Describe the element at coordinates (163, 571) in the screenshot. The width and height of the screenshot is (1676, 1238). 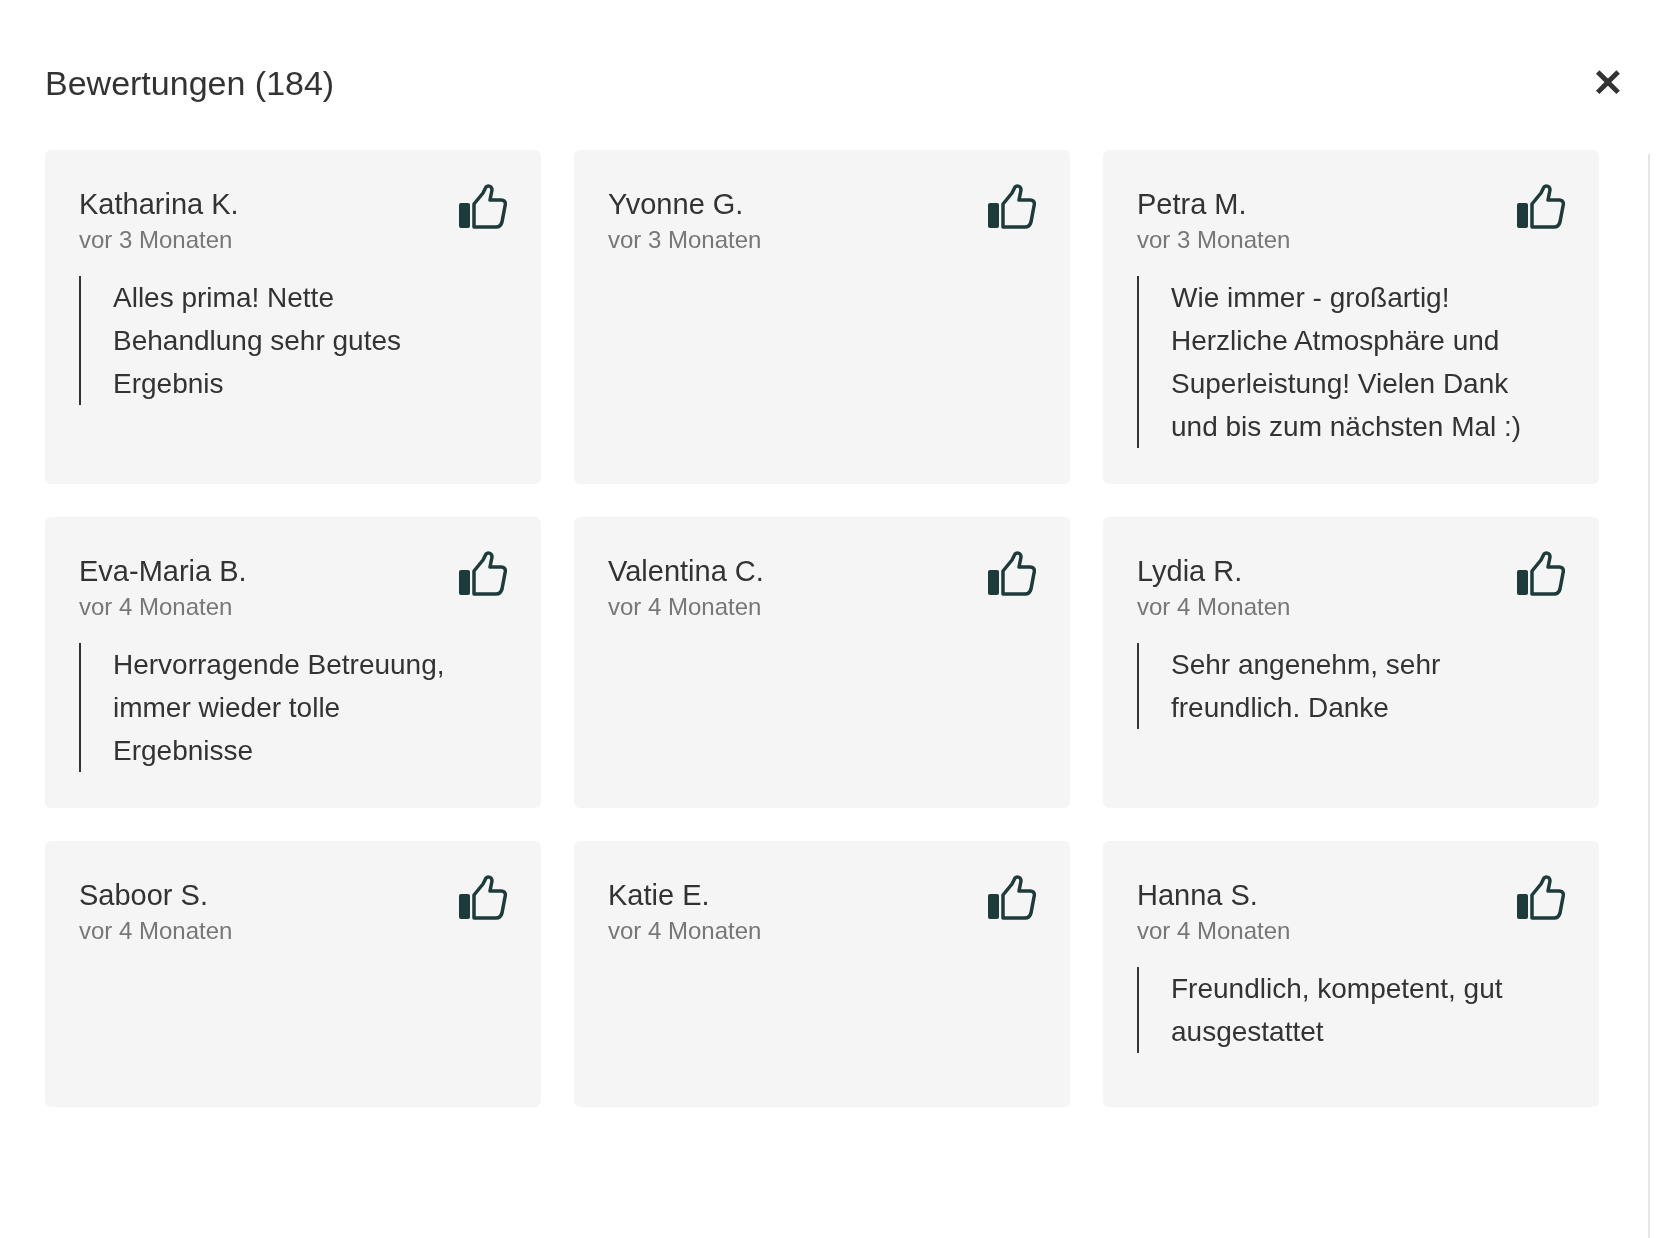
I see `reviewer-name: Eva-Maria B.` at that location.